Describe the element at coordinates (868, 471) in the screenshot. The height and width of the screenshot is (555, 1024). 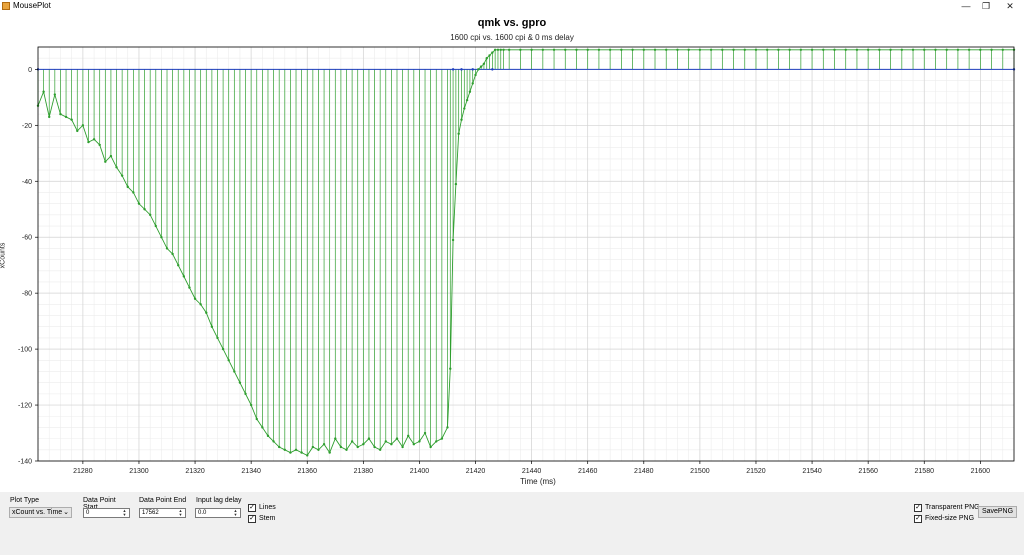
I see `x-tick-label: 21560` at that location.